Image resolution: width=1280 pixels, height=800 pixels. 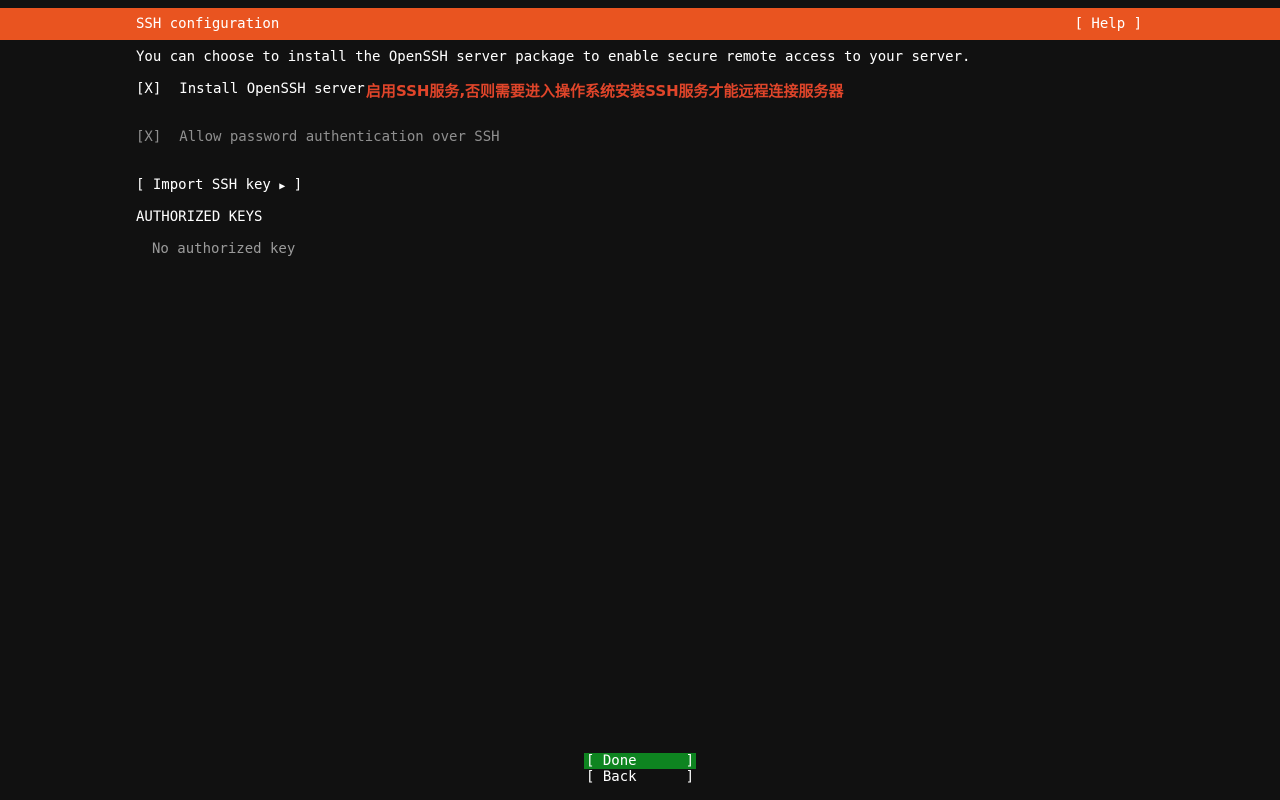 What do you see at coordinates (199, 217) in the screenshot?
I see `authorized-keys-heading: AUTHORIZED KEYS` at bounding box center [199, 217].